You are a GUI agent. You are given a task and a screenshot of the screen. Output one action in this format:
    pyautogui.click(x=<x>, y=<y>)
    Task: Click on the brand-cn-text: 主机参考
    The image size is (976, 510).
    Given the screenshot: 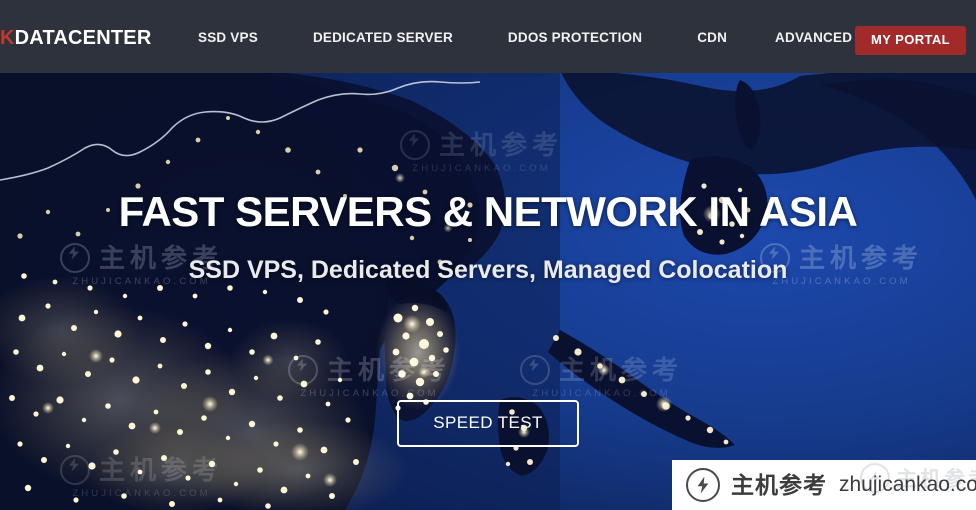 What is the action you would take?
    pyautogui.click(x=779, y=485)
    